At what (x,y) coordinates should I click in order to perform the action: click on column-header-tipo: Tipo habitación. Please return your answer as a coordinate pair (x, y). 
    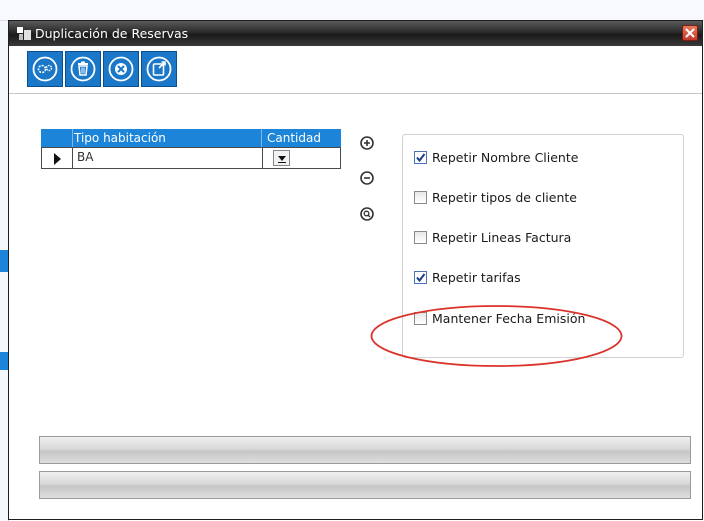
    Looking at the image, I should click on (120, 138).